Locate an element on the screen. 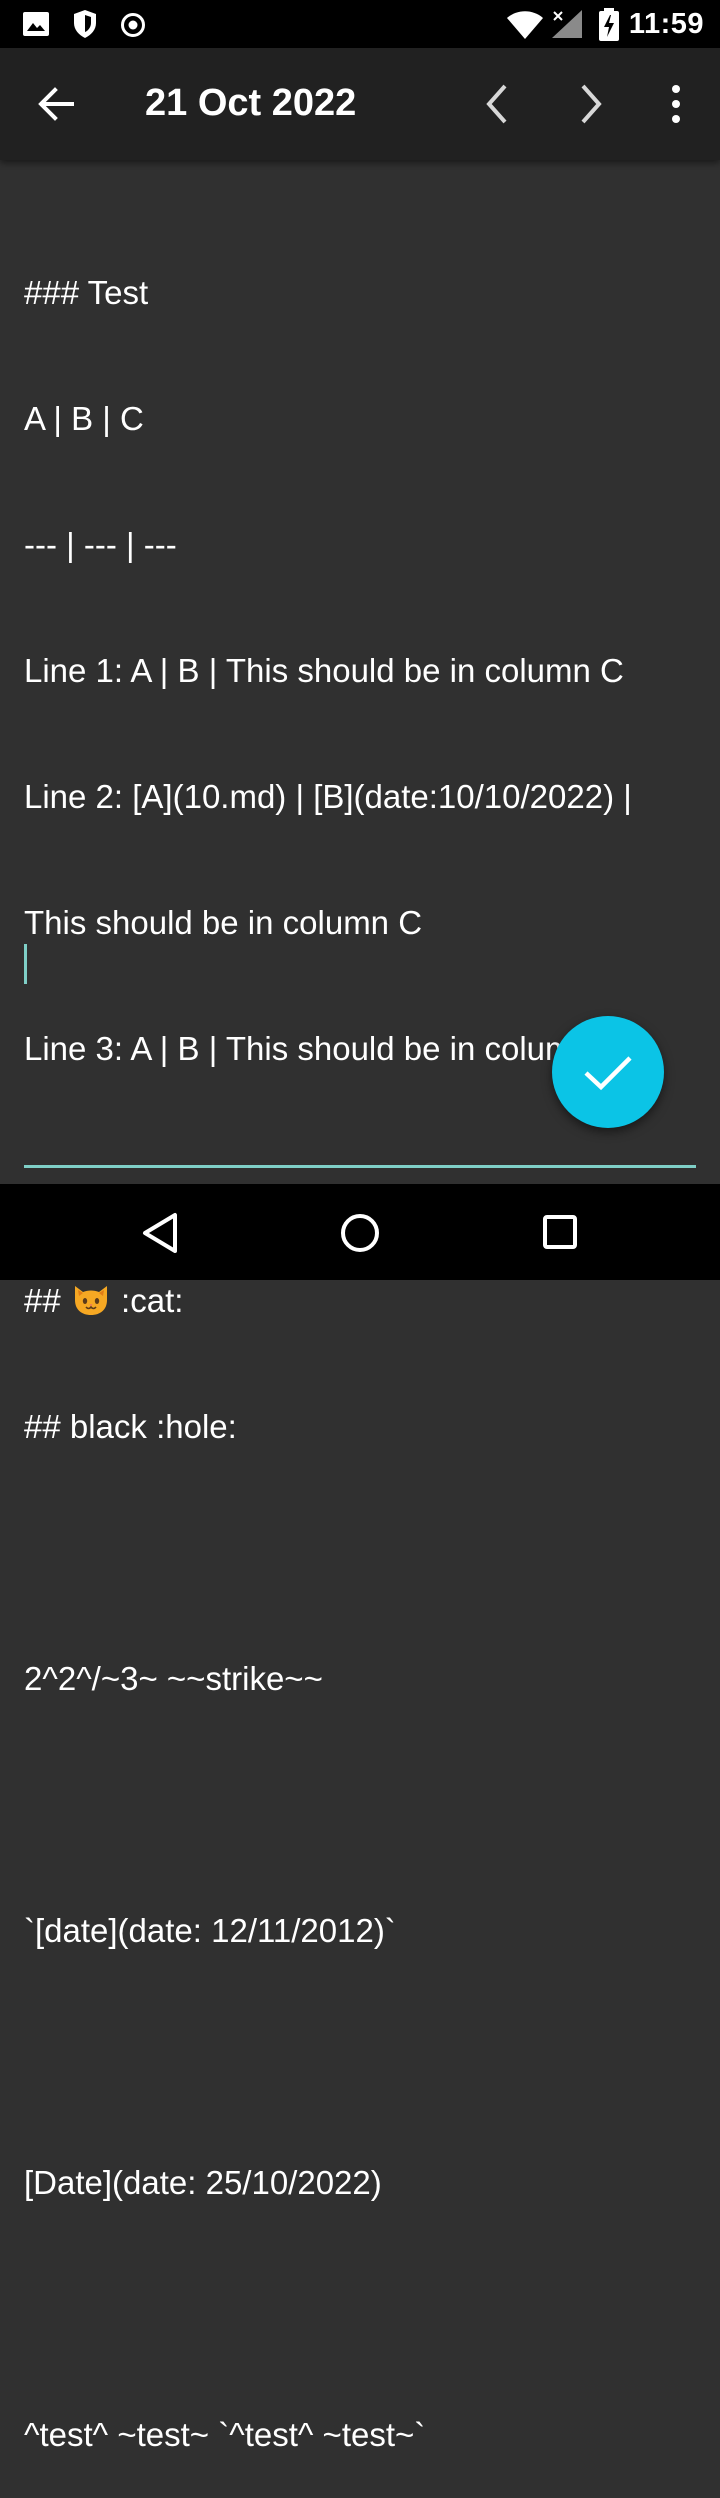  navigation-bar is located at coordinates (360, 1232).